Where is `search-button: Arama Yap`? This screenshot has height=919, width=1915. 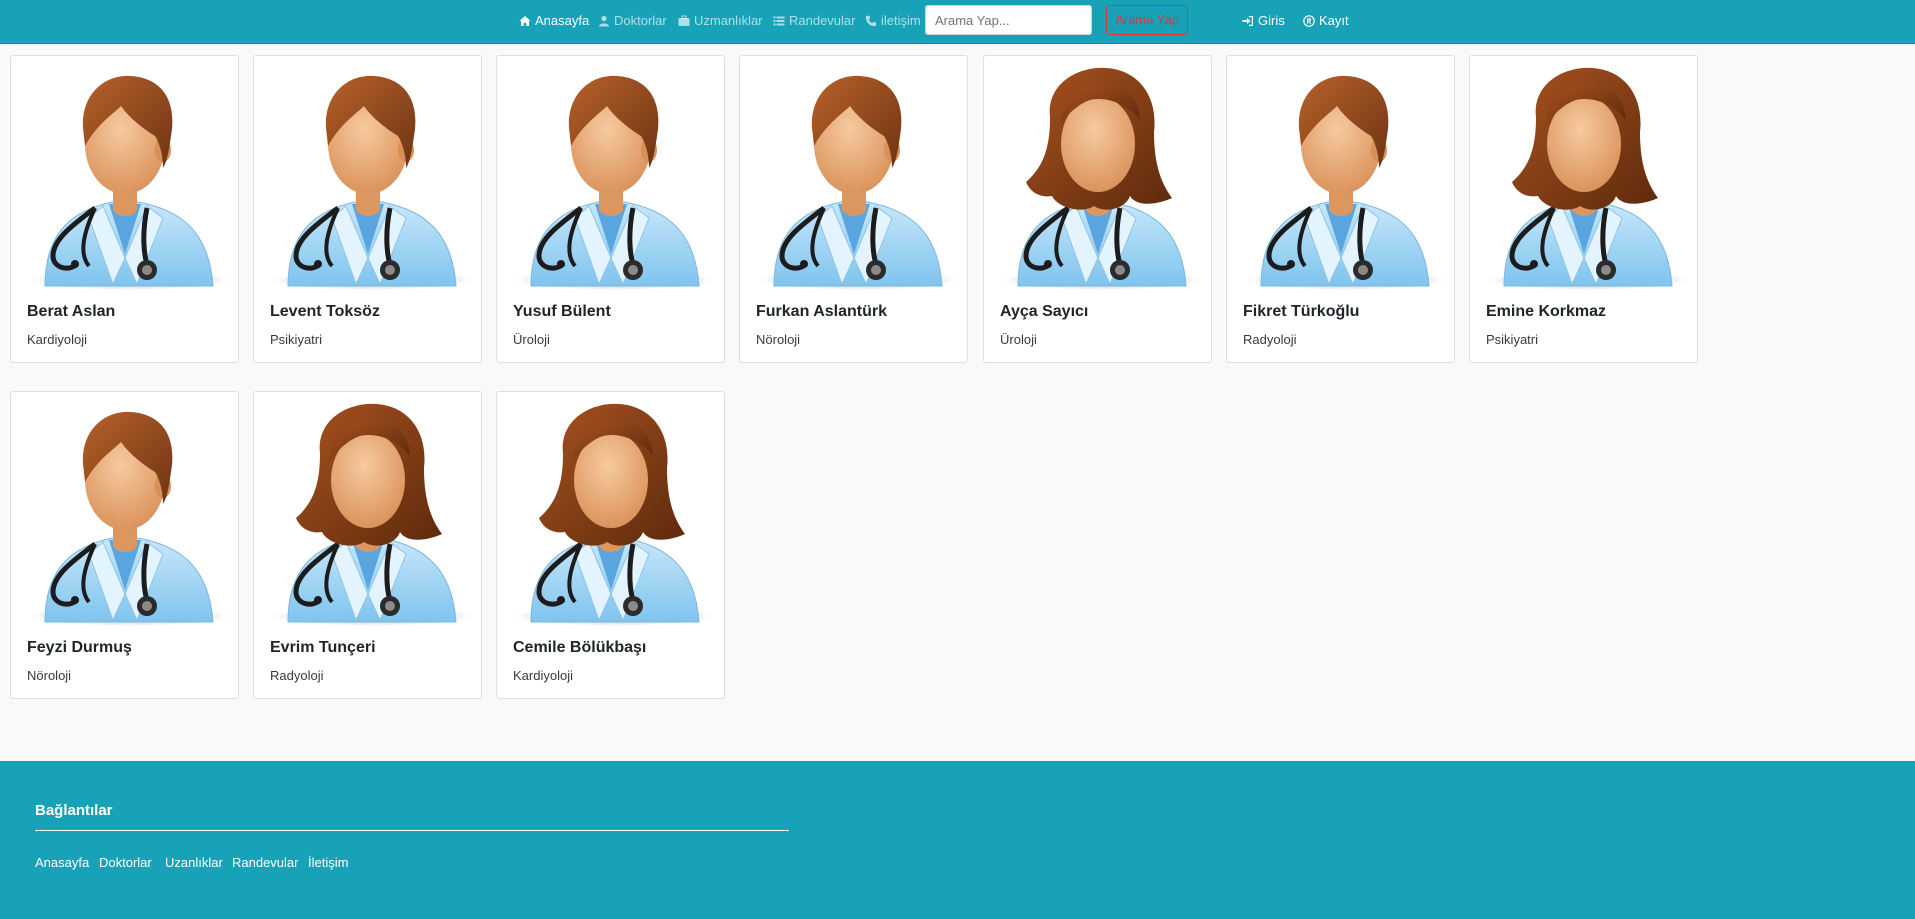
search-button: Arama Yap is located at coordinates (1147, 20).